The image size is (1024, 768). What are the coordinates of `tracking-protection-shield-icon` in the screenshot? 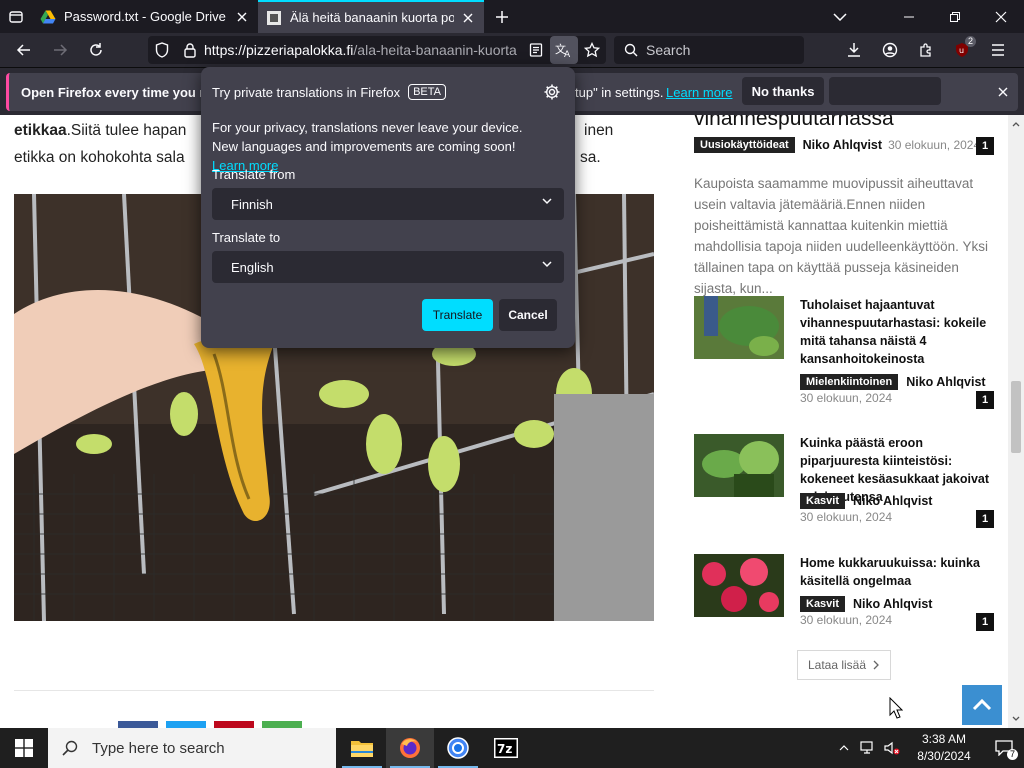 It's located at (162, 50).